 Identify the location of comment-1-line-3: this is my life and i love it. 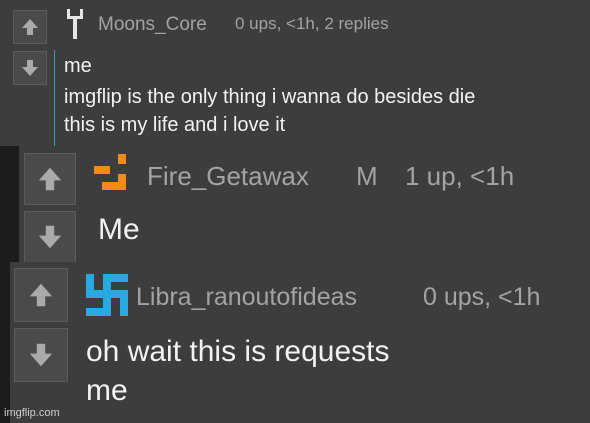
(175, 125).